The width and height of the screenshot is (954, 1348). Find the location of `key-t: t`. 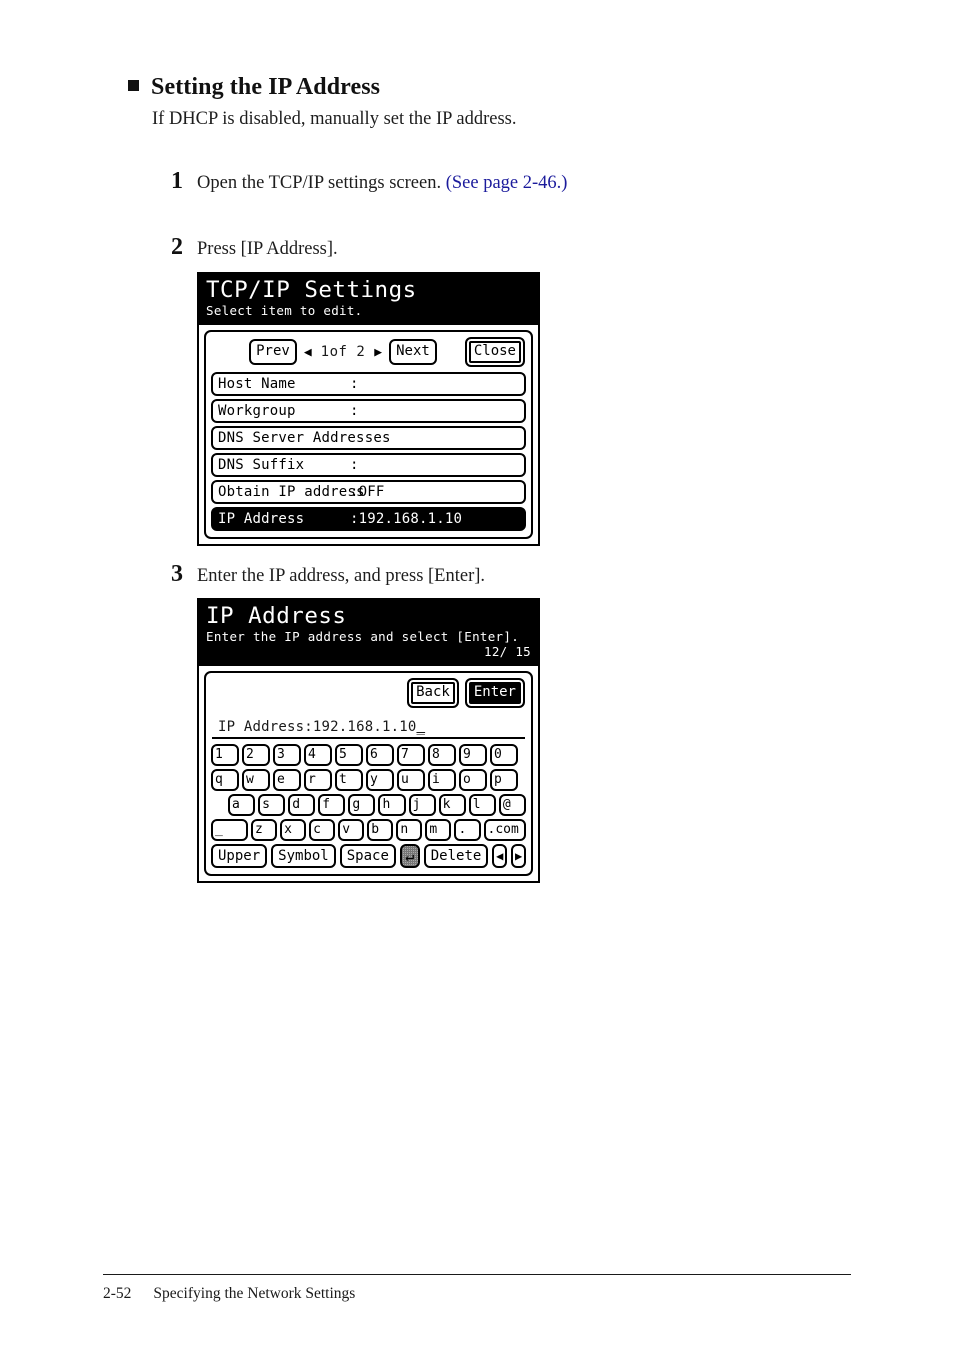

key-t: t is located at coordinates (349, 780).